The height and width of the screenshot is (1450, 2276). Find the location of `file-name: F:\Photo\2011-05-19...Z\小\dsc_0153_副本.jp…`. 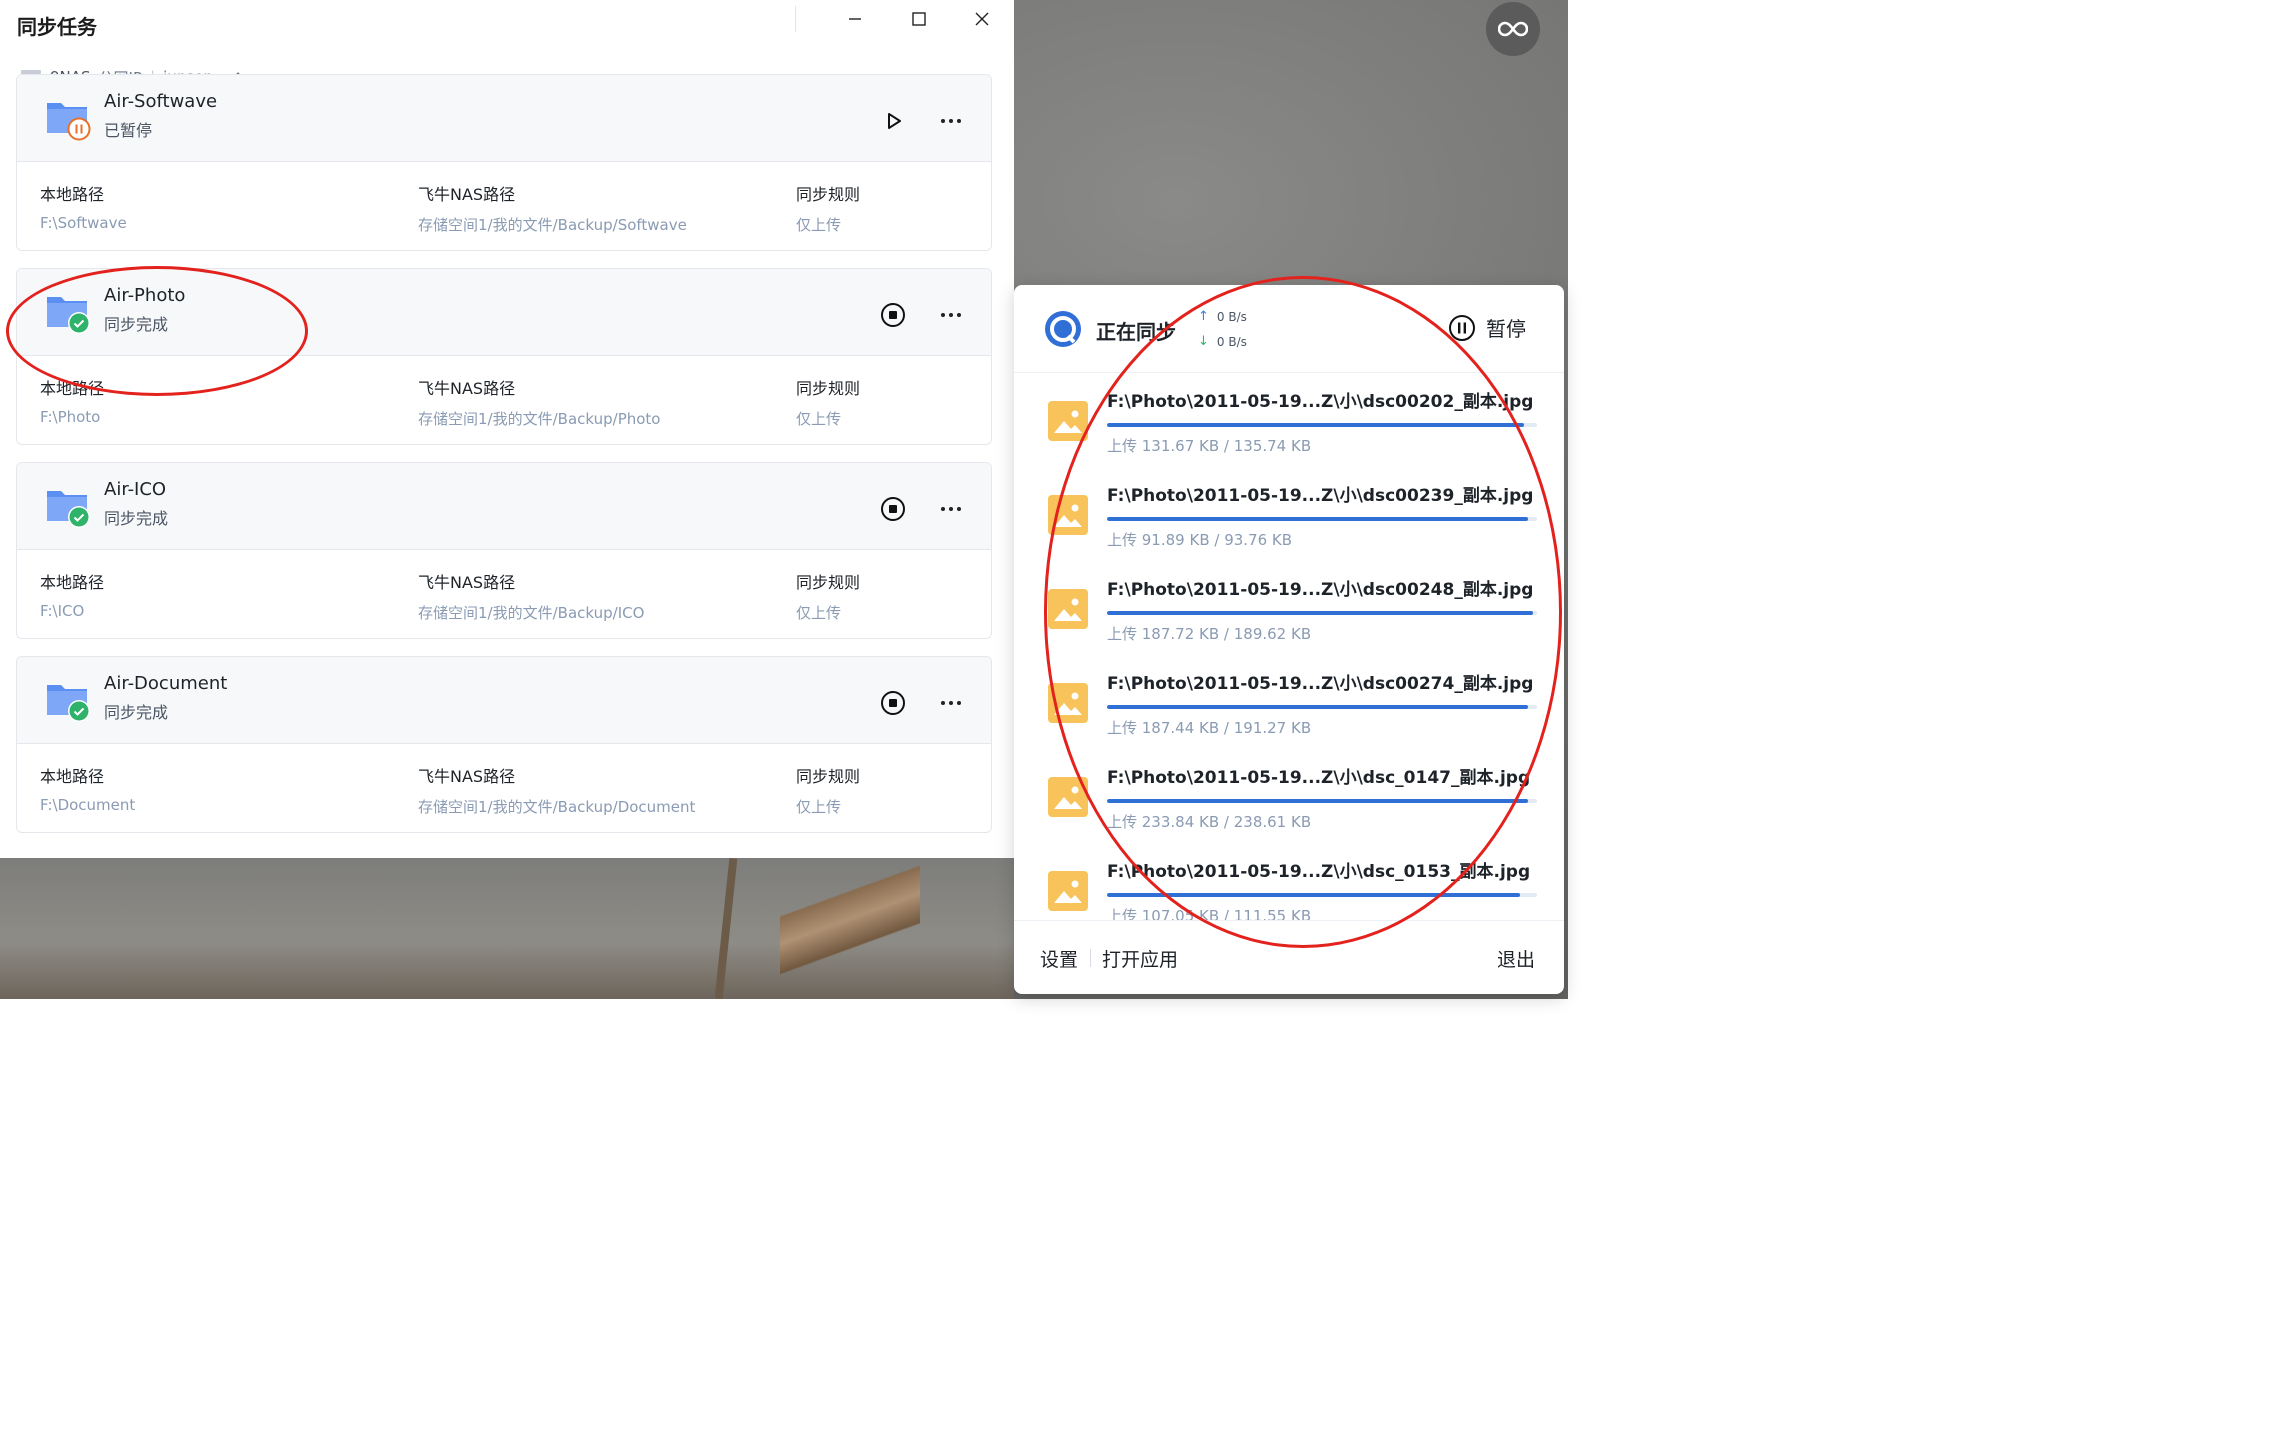

file-name: F:\Photo\2011-05-19...Z\小\dsc_0153_副本.jp… is located at coordinates (1319, 872).